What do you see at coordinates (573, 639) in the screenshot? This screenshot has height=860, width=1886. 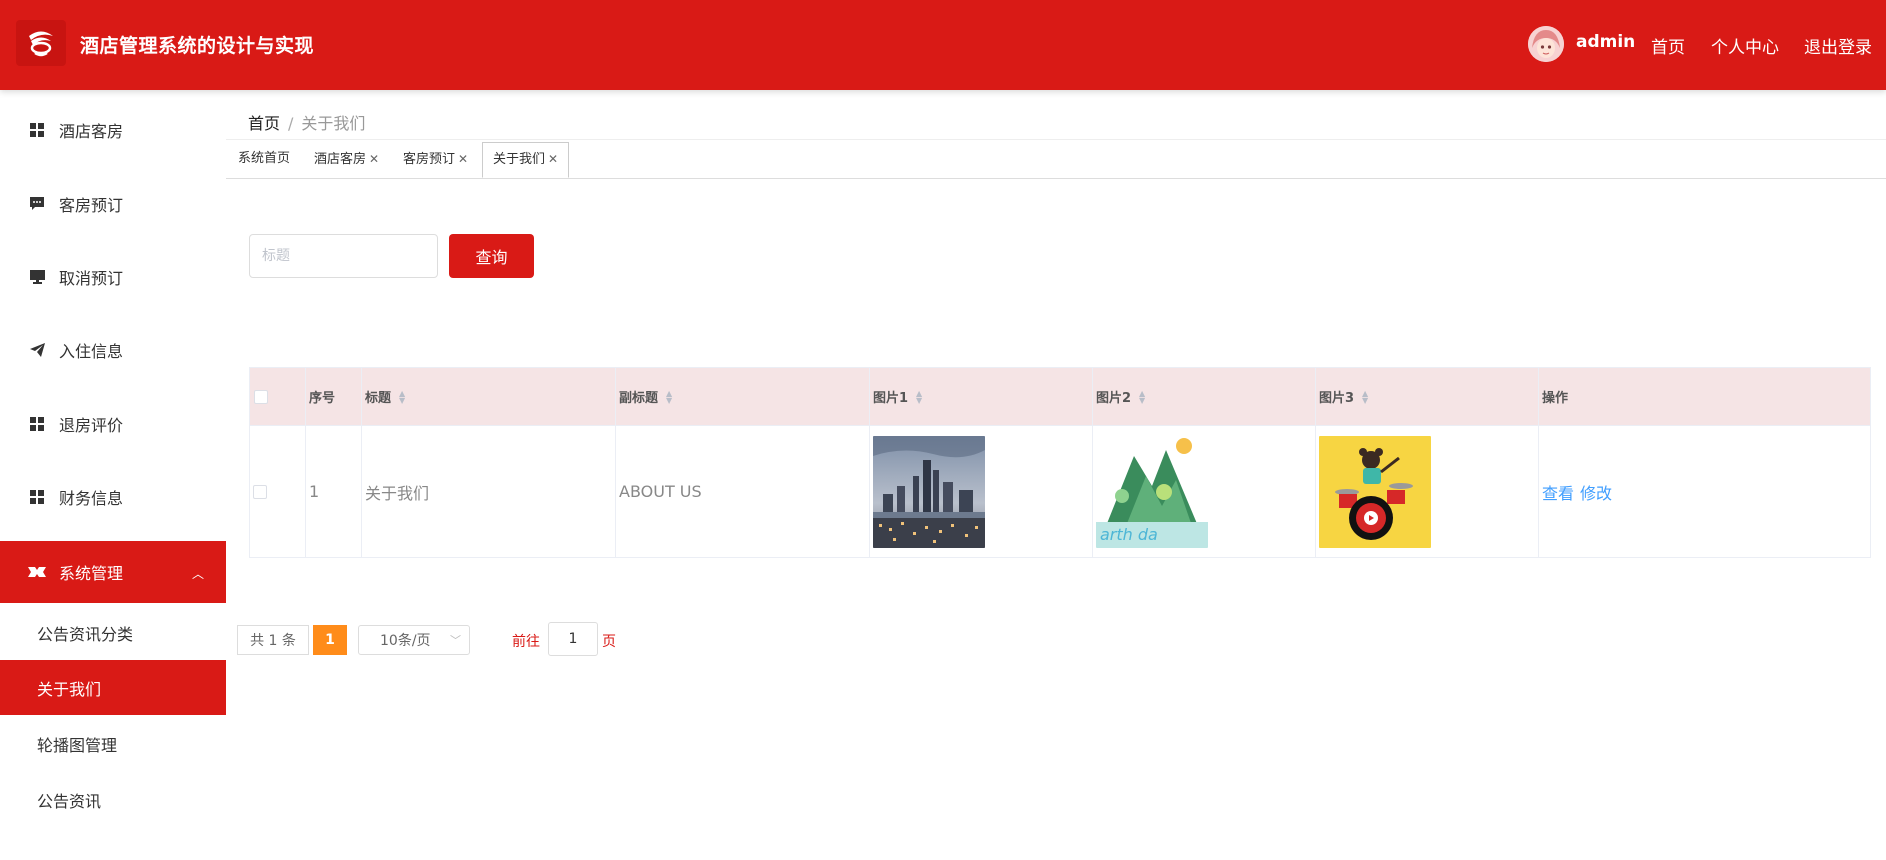 I see `goto-page-input` at bounding box center [573, 639].